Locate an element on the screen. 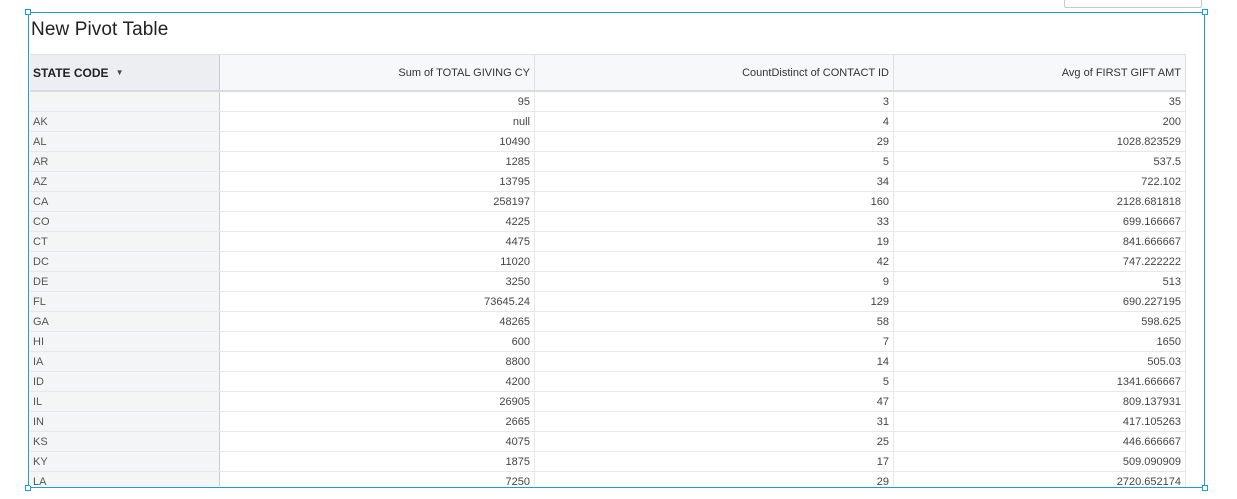  row-avg-cell: 1028.823529 is located at coordinates (1040, 141).